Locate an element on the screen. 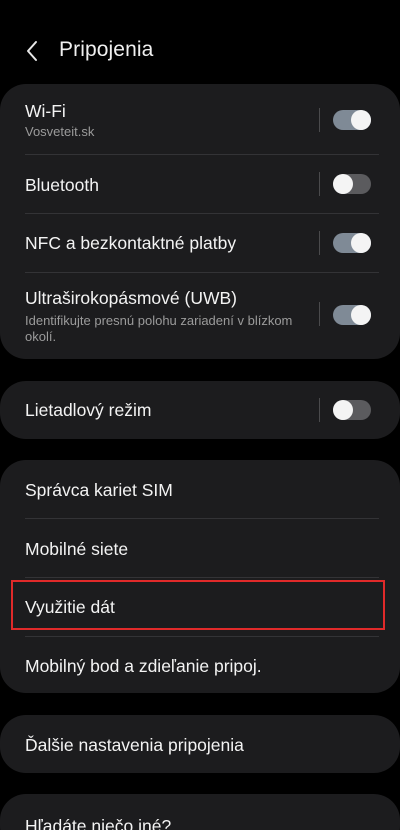 The height and width of the screenshot is (830, 400). more-settings-card: Ďalšie nastavenia pripojenia is located at coordinates (200, 744).